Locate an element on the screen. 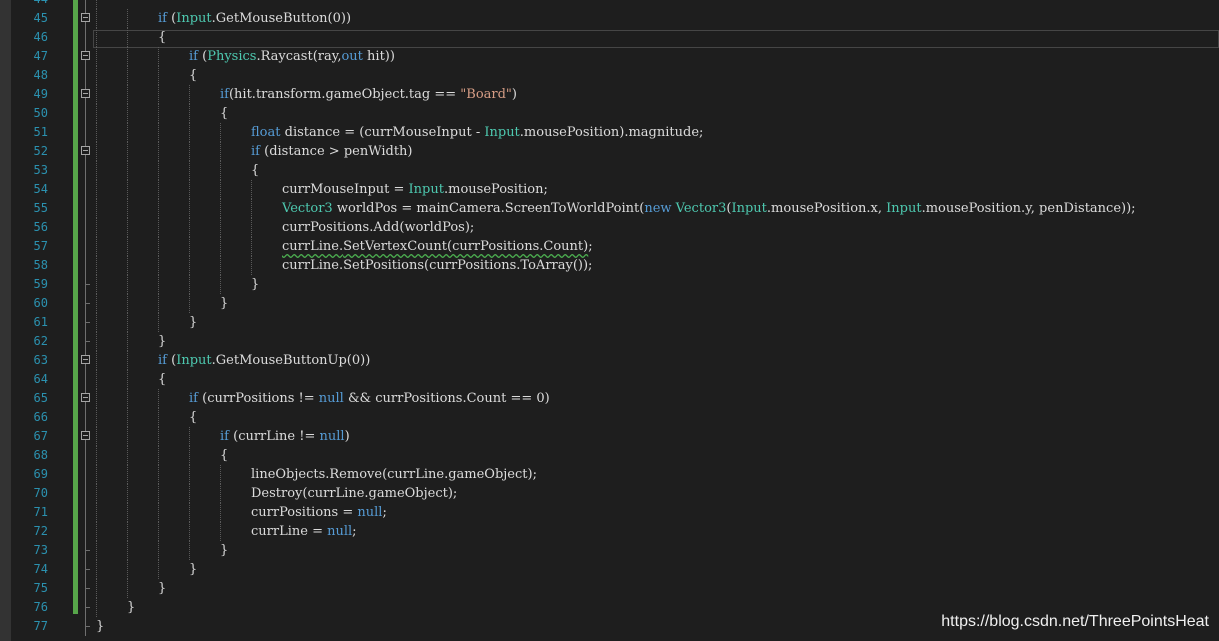 The height and width of the screenshot is (641, 1219). code-line: 46 { is located at coordinates (609, 37).